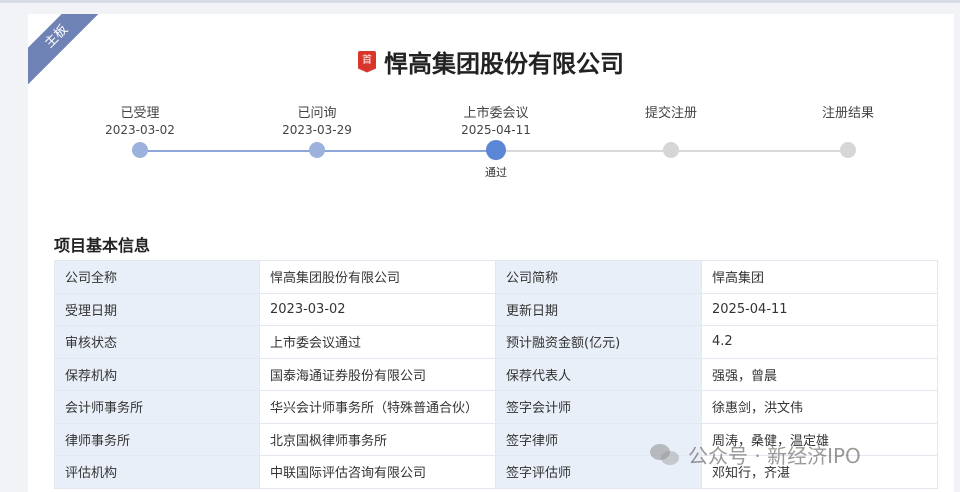  I want to click on table-row: 受理日期 2023-03-02 更新日期 2025-04-11, so click(496, 309).